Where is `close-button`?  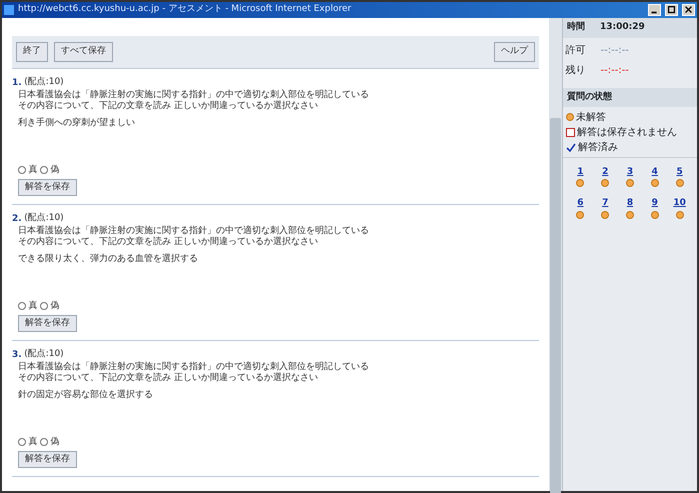 close-button is located at coordinates (688, 10).